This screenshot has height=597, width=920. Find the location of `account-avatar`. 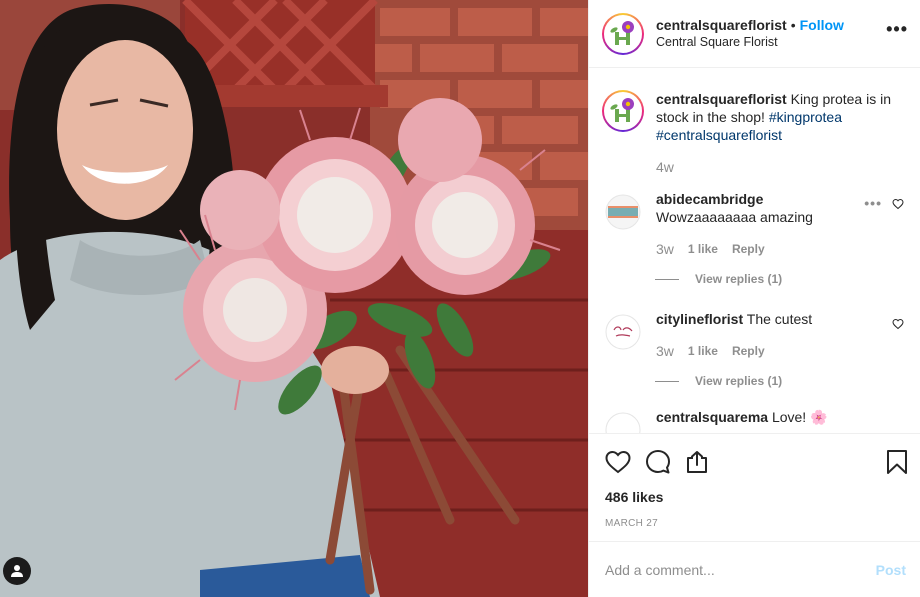

account-avatar is located at coordinates (623, 33).